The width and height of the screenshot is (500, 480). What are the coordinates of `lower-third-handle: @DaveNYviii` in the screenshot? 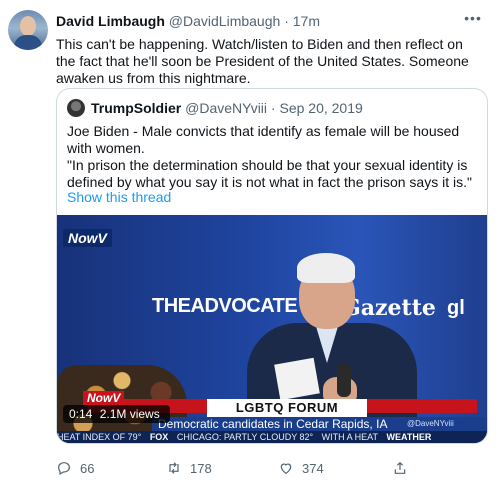 It's located at (430, 423).